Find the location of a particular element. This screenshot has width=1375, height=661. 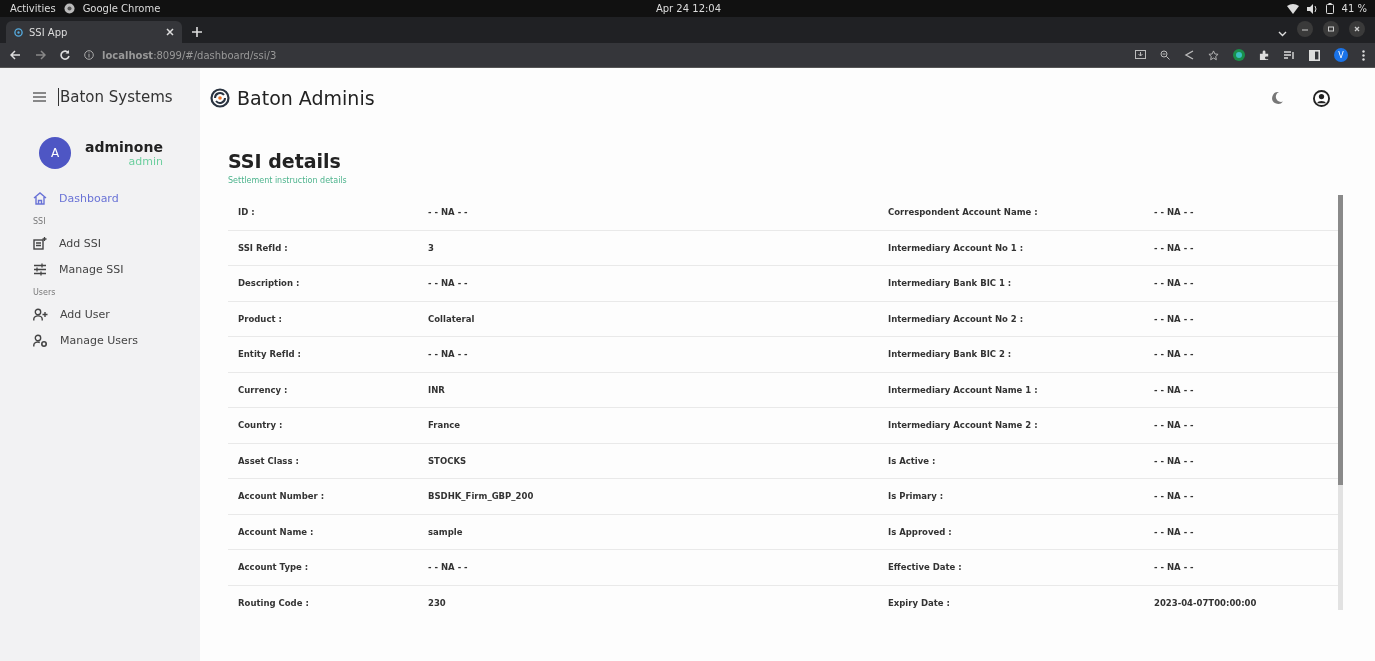

field-value: 230 is located at coordinates (437, 602).